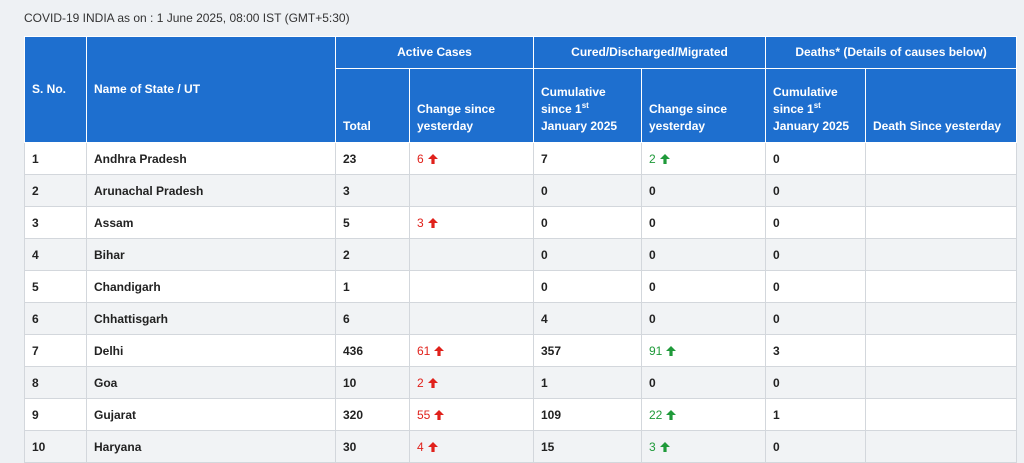 This screenshot has width=1024, height=463. Describe the element at coordinates (652, 446) in the screenshot. I see `cell-cured-change-value: 3` at that location.